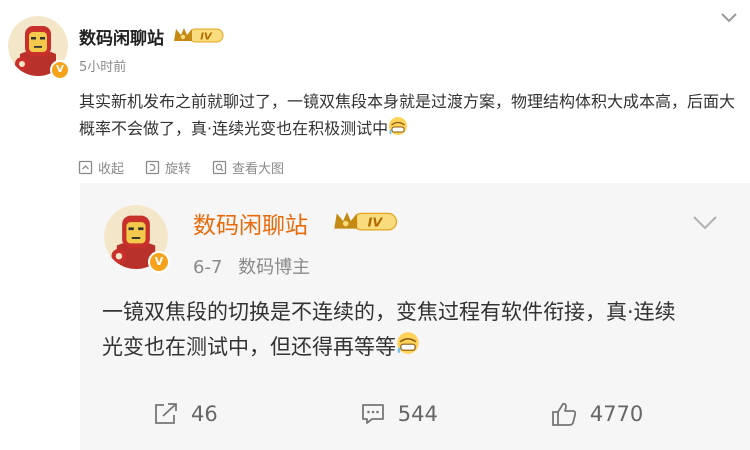 This screenshot has width=750, height=450. What do you see at coordinates (258, 169) in the screenshot?
I see `view-large-label: 查看大图` at bounding box center [258, 169].